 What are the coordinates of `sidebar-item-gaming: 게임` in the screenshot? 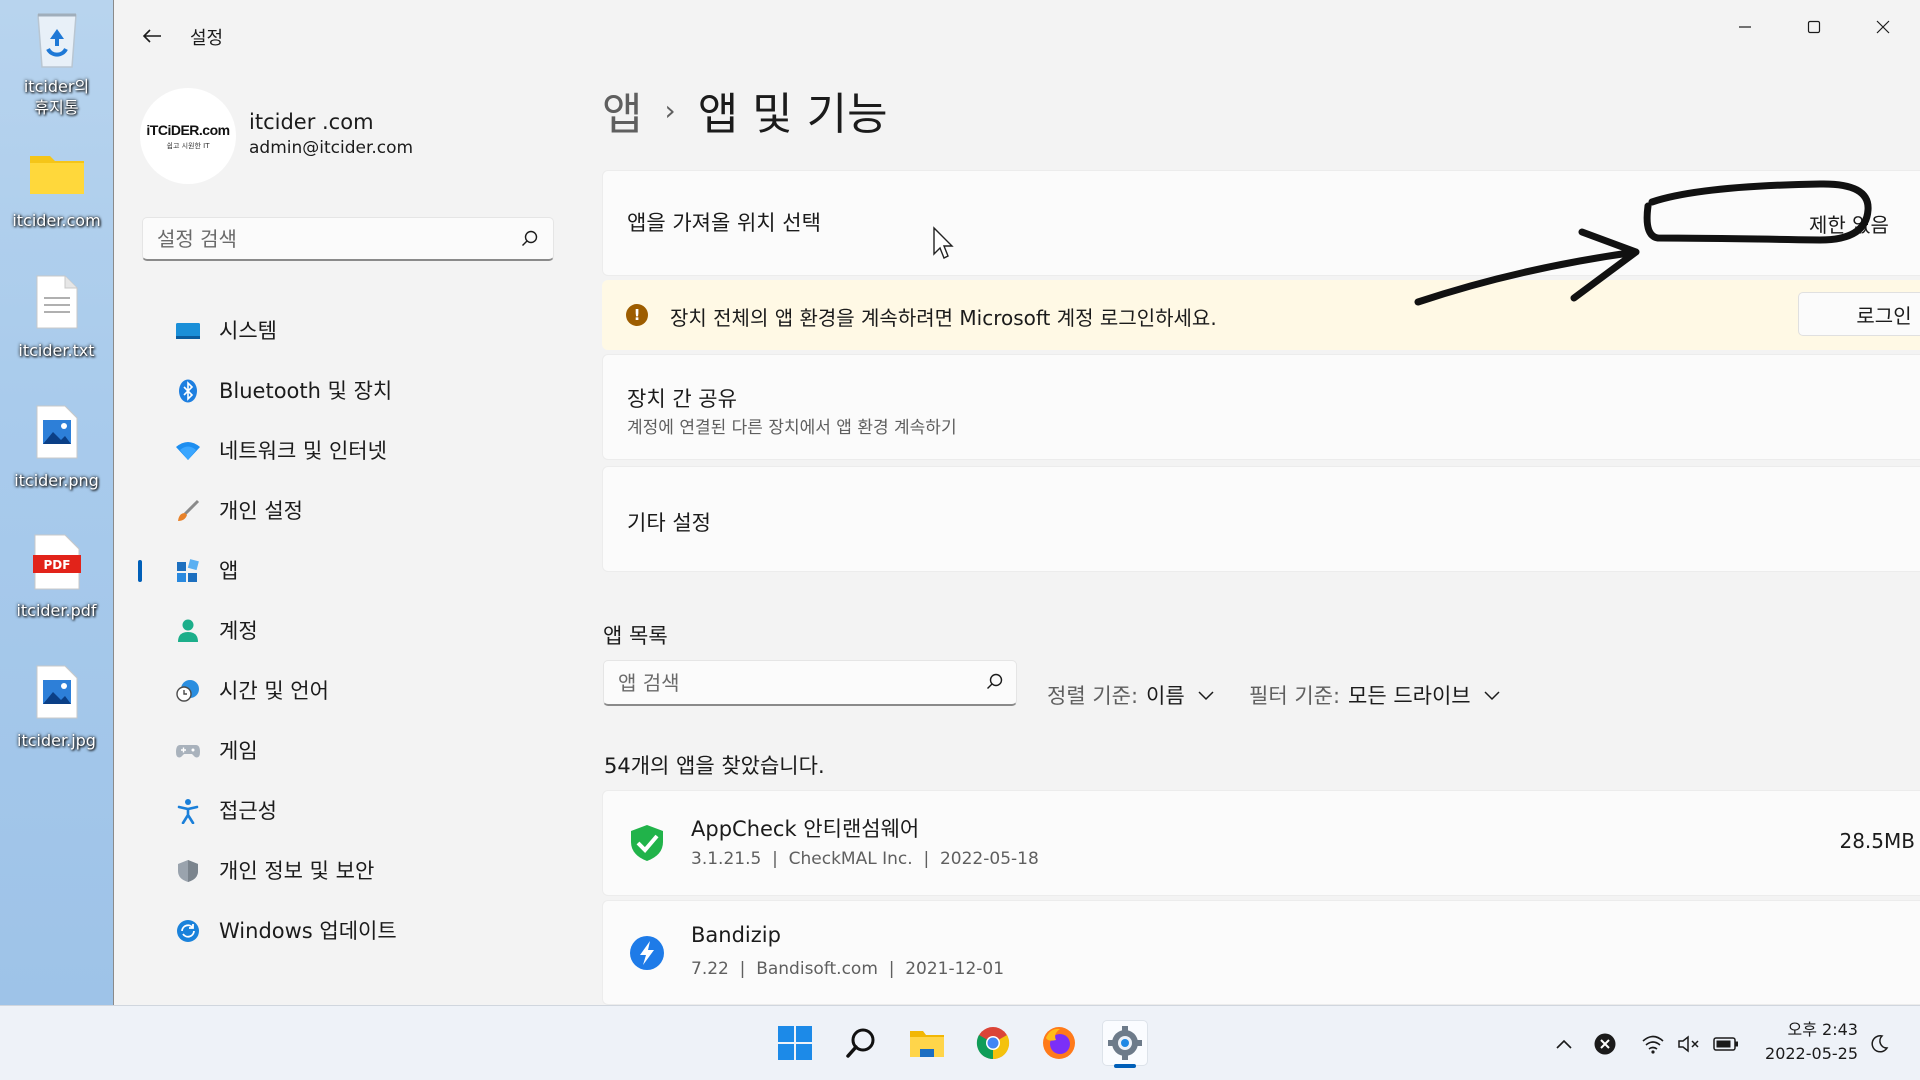 It's located at (348, 750).